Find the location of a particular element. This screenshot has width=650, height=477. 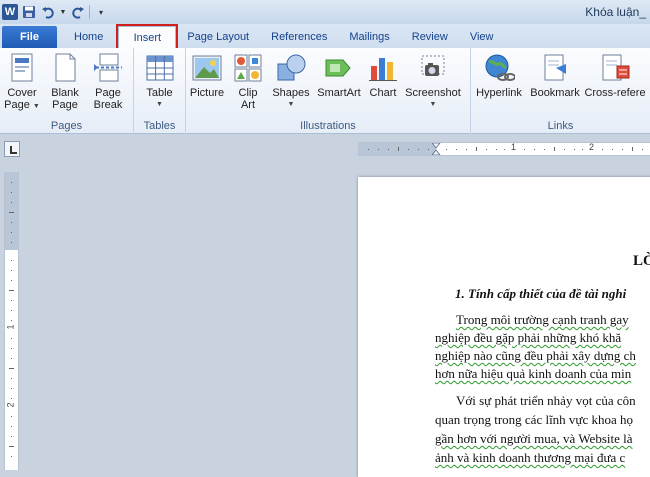

tab-view: View is located at coordinates (482, 37).